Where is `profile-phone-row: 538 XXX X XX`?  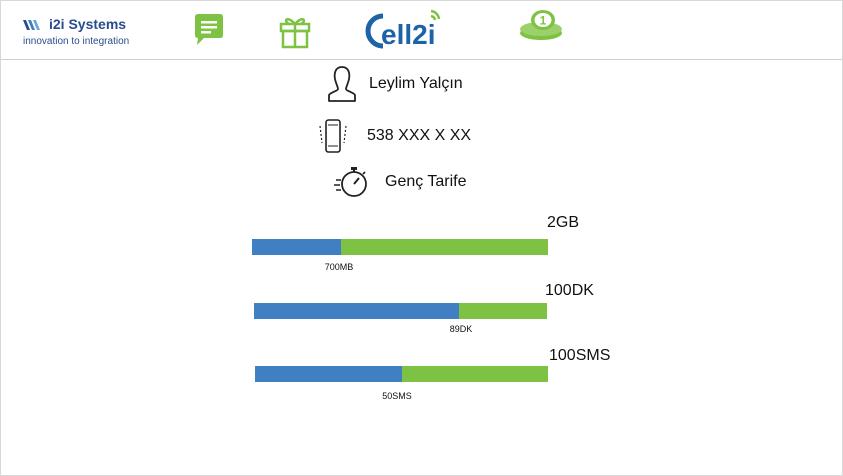 profile-phone-row: 538 XXX X XX is located at coordinates (394, 136).